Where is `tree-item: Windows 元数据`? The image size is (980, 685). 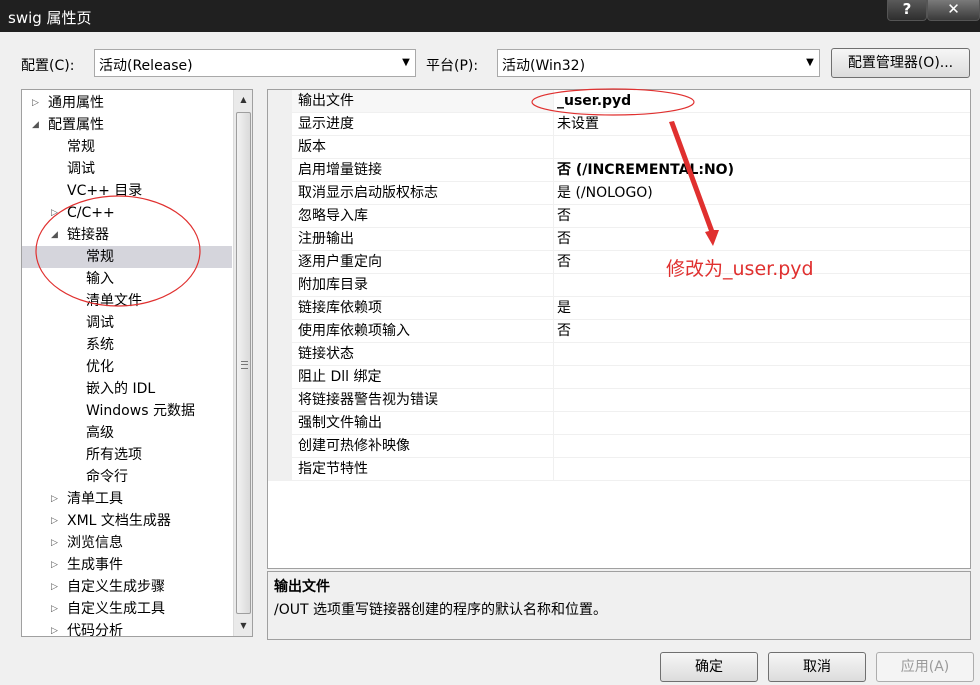
tree-item: Windows 元数据 is located at coordinates (127, 411).